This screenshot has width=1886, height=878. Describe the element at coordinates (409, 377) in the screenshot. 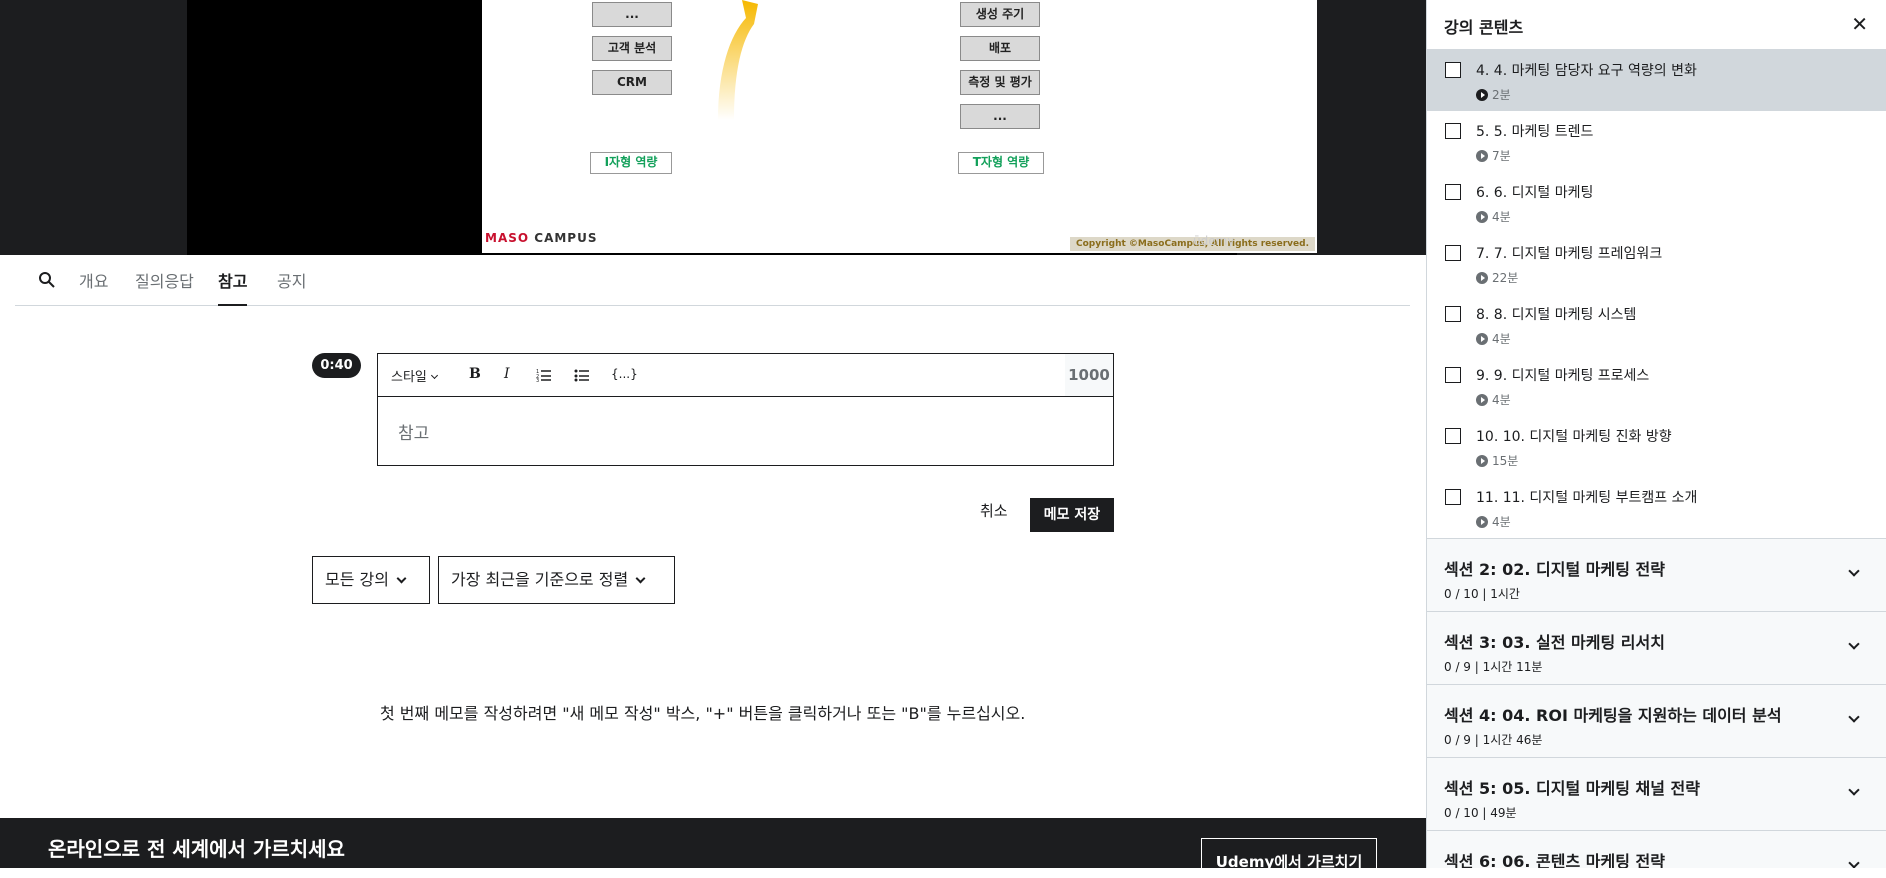

I see `style-dropdown-label: 스타일` at that location.